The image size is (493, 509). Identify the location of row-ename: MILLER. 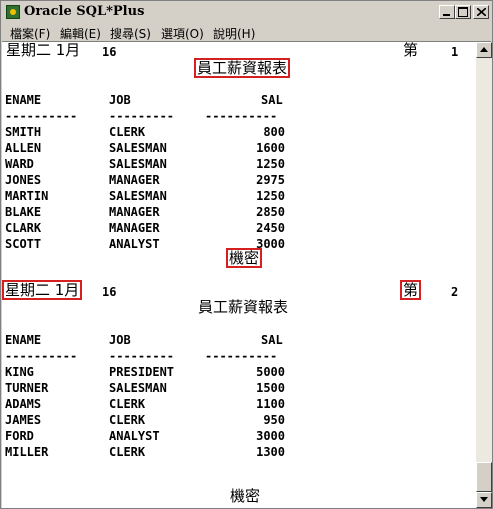
(27, 452).